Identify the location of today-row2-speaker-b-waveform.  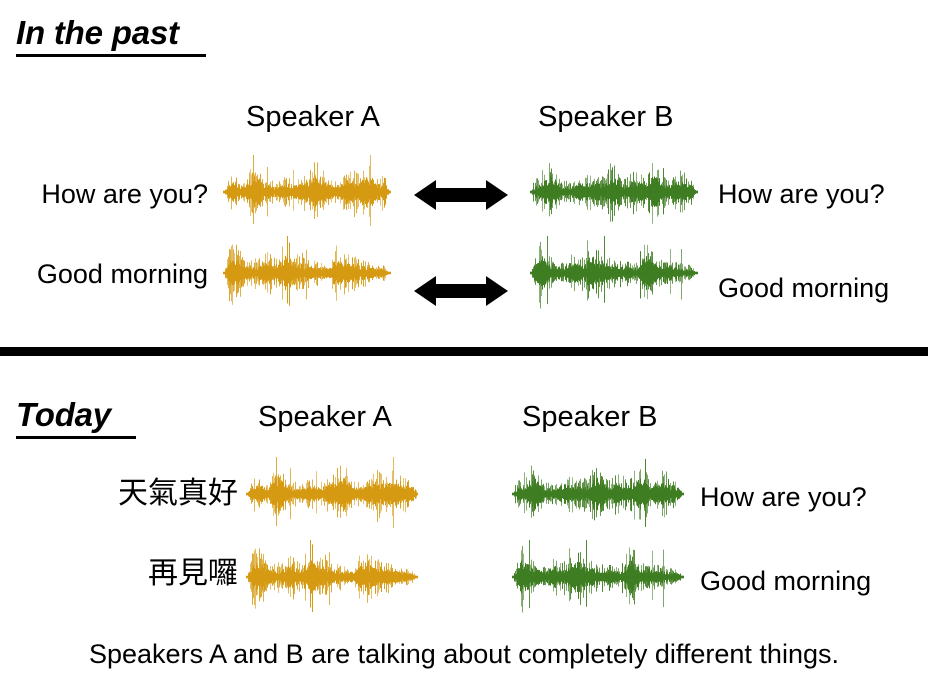
(598, 577).